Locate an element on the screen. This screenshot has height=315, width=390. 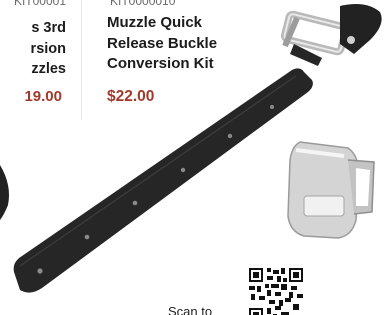
metal-buckle is located at coordinates (331, 35).